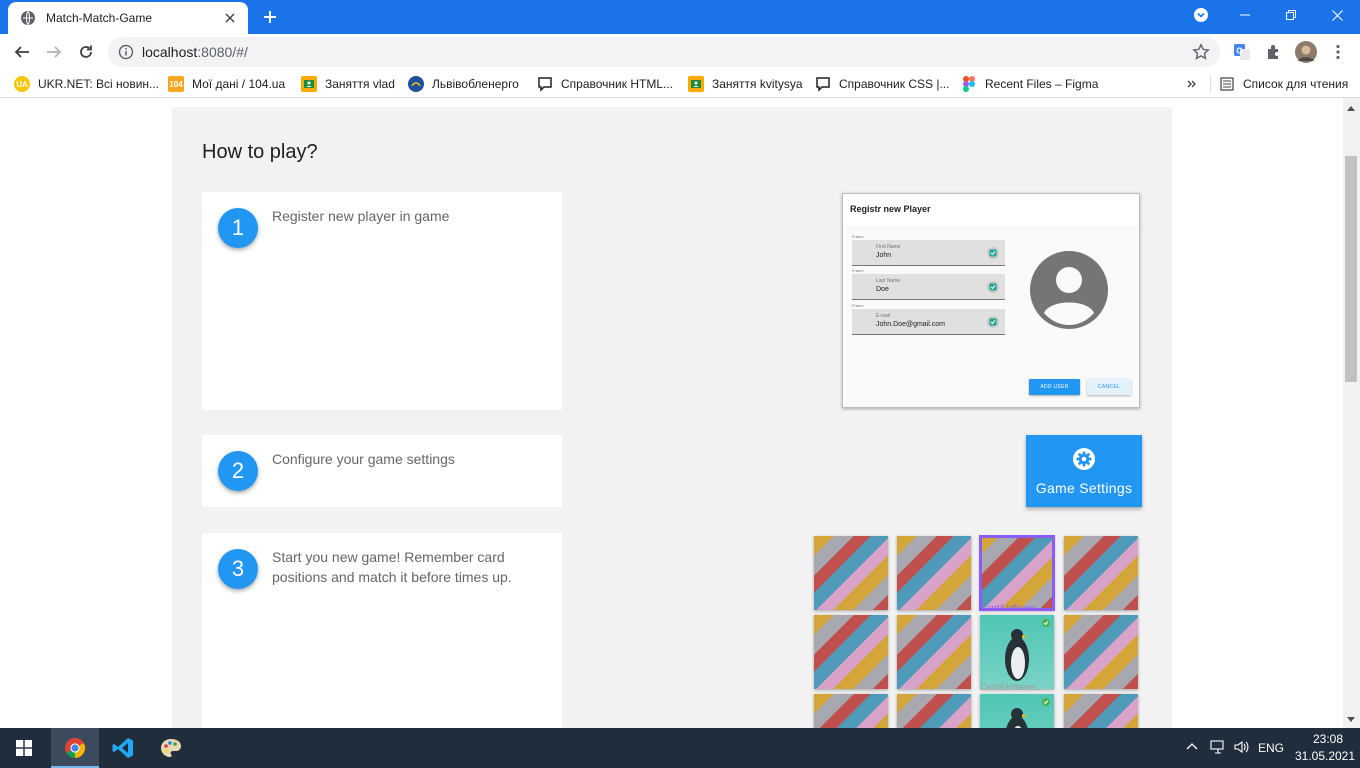 The width and height of the screenshot is (1360, 768). Describe the element at coordinates (1351, 108) in the screenshot. I see `scroll-up-arrow-icon` at that location.